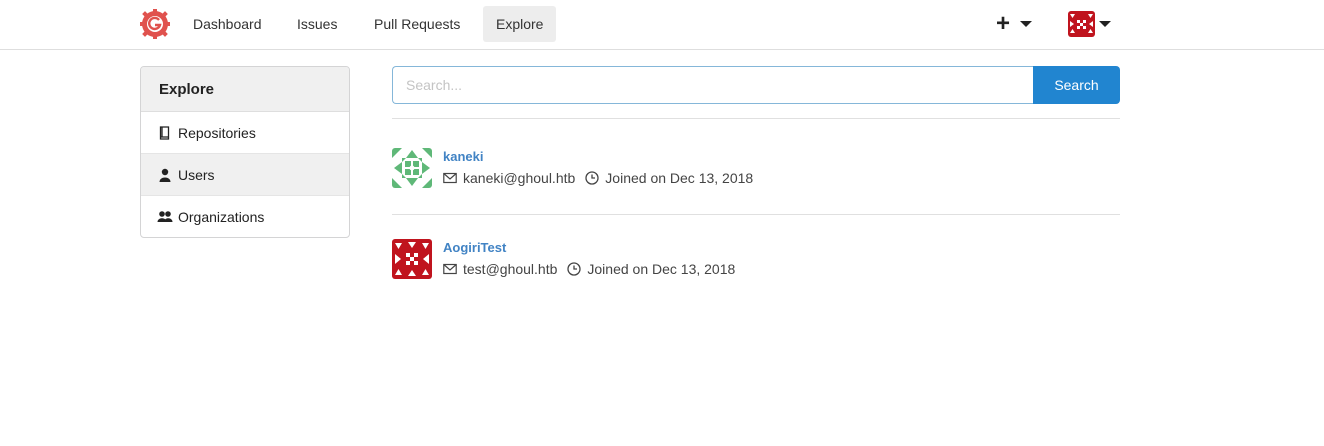 This screenshot has width=1324, height=446. What do you see at coordinates (317, 24) in the screenshot?
I see `nav-issues: Issues` at bounding box center [317, 24].